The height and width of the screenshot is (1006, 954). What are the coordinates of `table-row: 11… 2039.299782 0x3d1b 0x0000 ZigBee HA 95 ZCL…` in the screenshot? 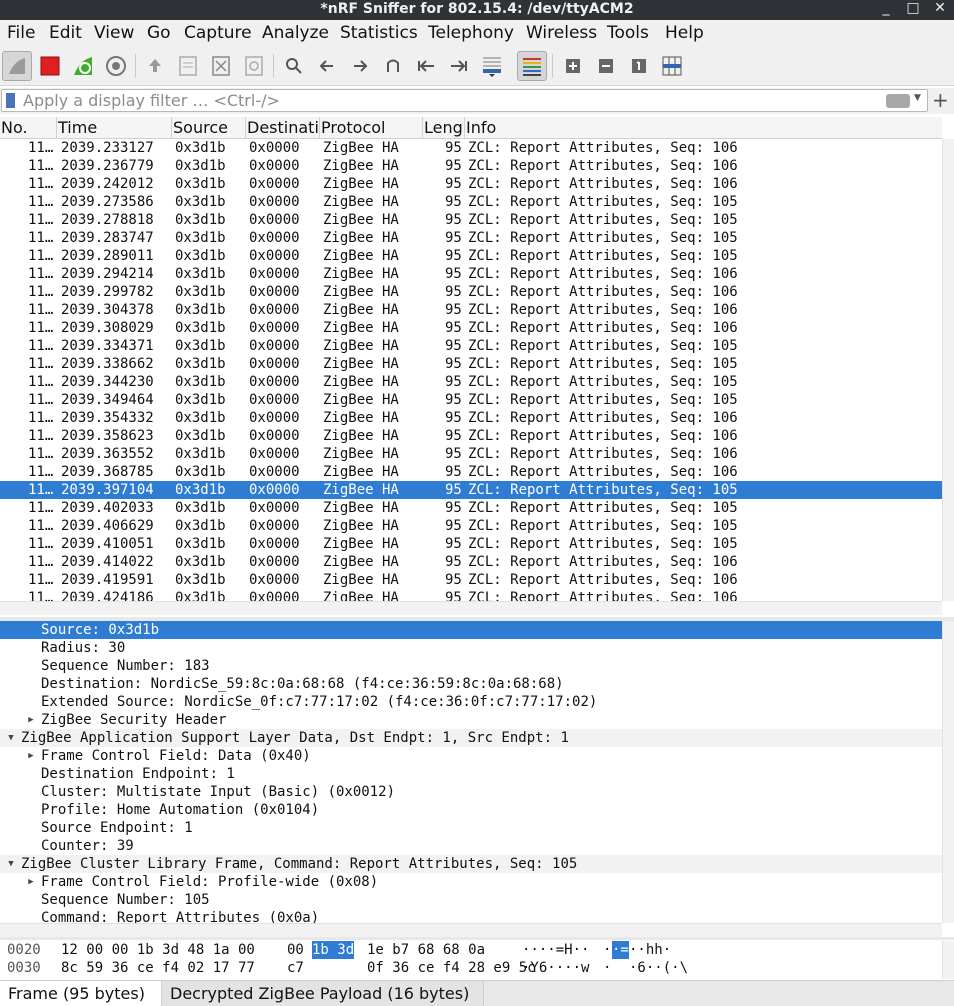 It's located at (471, 292).